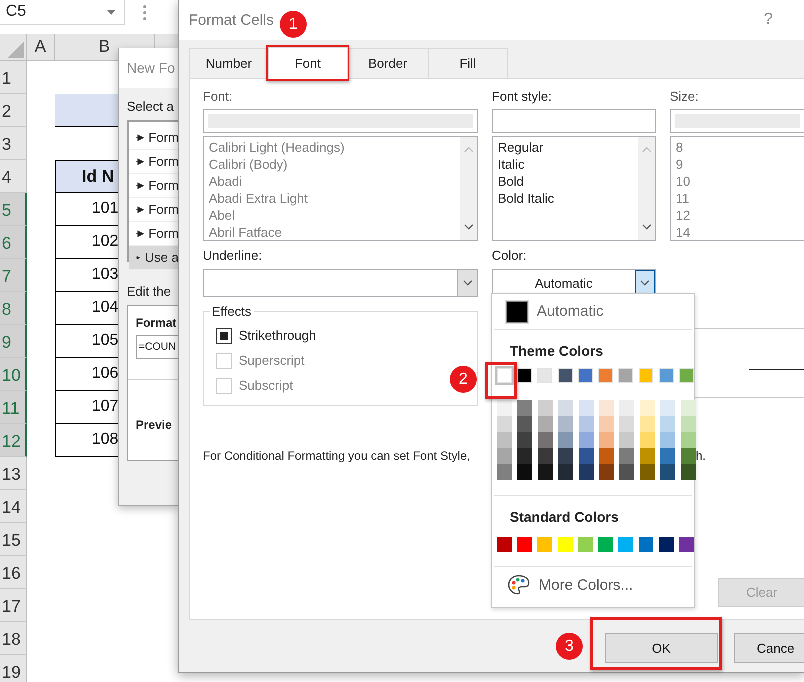 The width and height of the screenshot is (804, 682). What do you see at coordinates (776, 369) in the screenshot?
I see `sample-line` at bounding box center [776, 369].